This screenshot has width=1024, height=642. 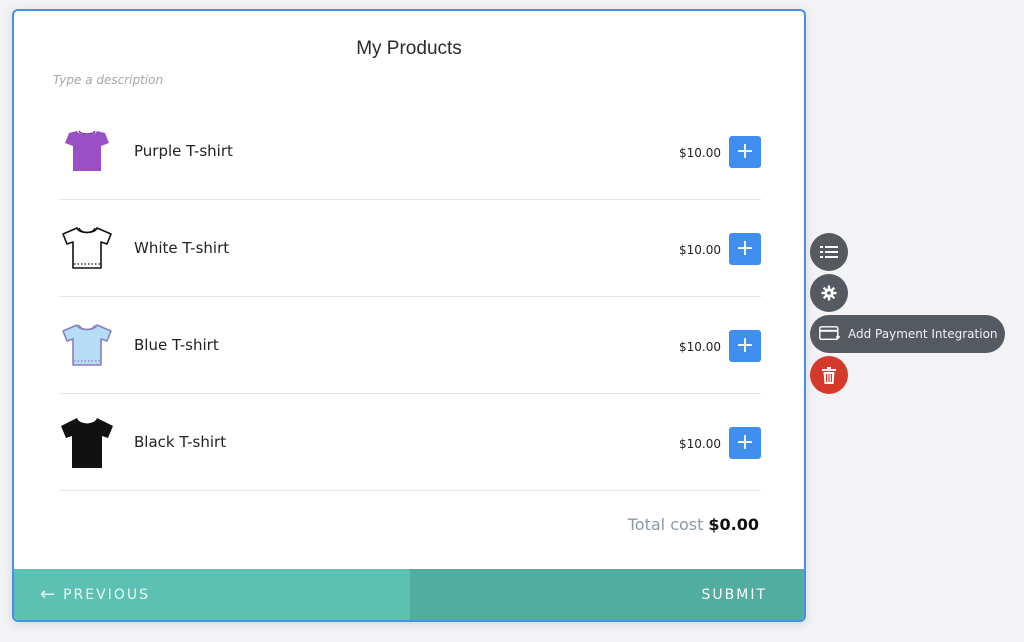 I want to click on product-name: Blue T-shirt, so click(x=176, y=345).